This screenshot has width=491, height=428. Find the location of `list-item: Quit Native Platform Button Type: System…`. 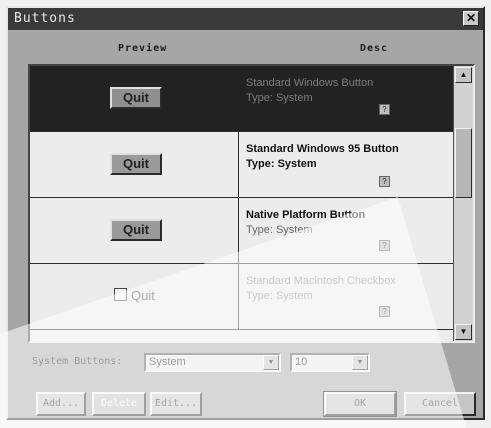

list-item: Quit Native Platform Button Type: System… is located at coordinates (241, 231).